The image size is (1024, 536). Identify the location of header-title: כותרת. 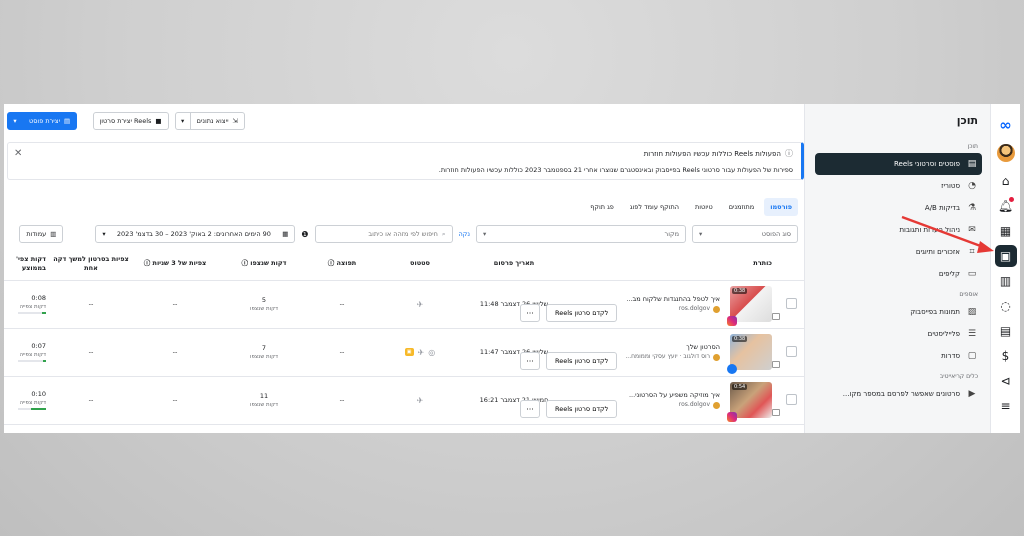
(670, 264).